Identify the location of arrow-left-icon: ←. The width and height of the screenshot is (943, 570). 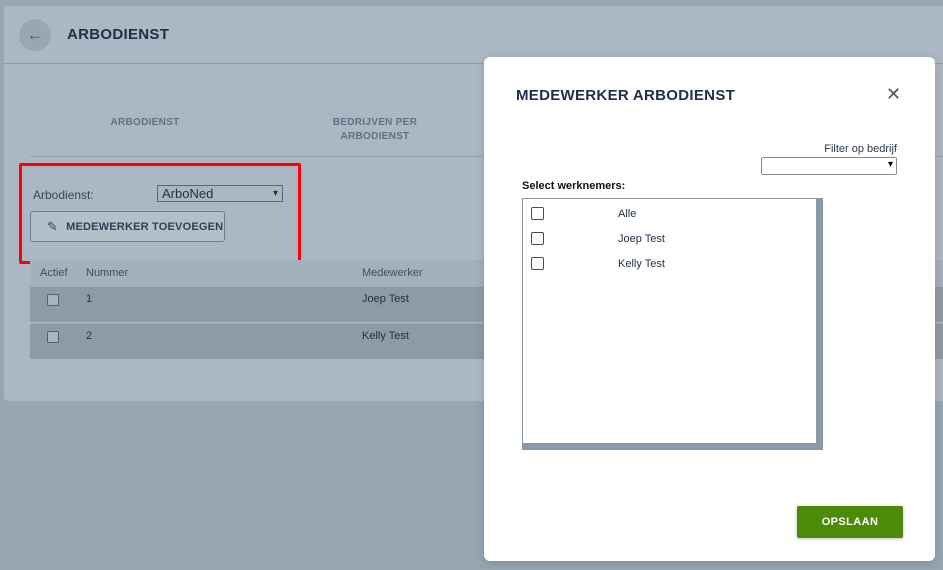
(35, 34).